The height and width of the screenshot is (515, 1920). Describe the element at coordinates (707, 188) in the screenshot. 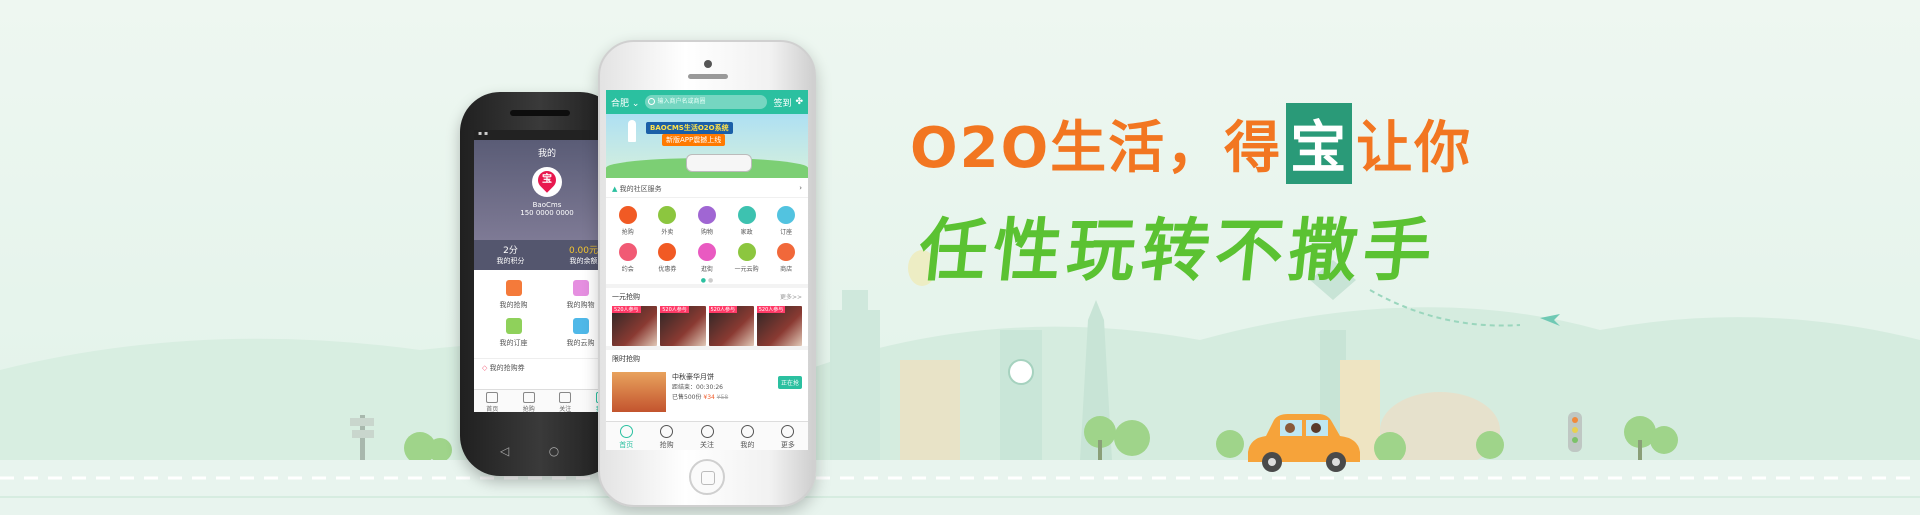

I see `community-service-row: ▲ 我的社区服务 ›` at that location.